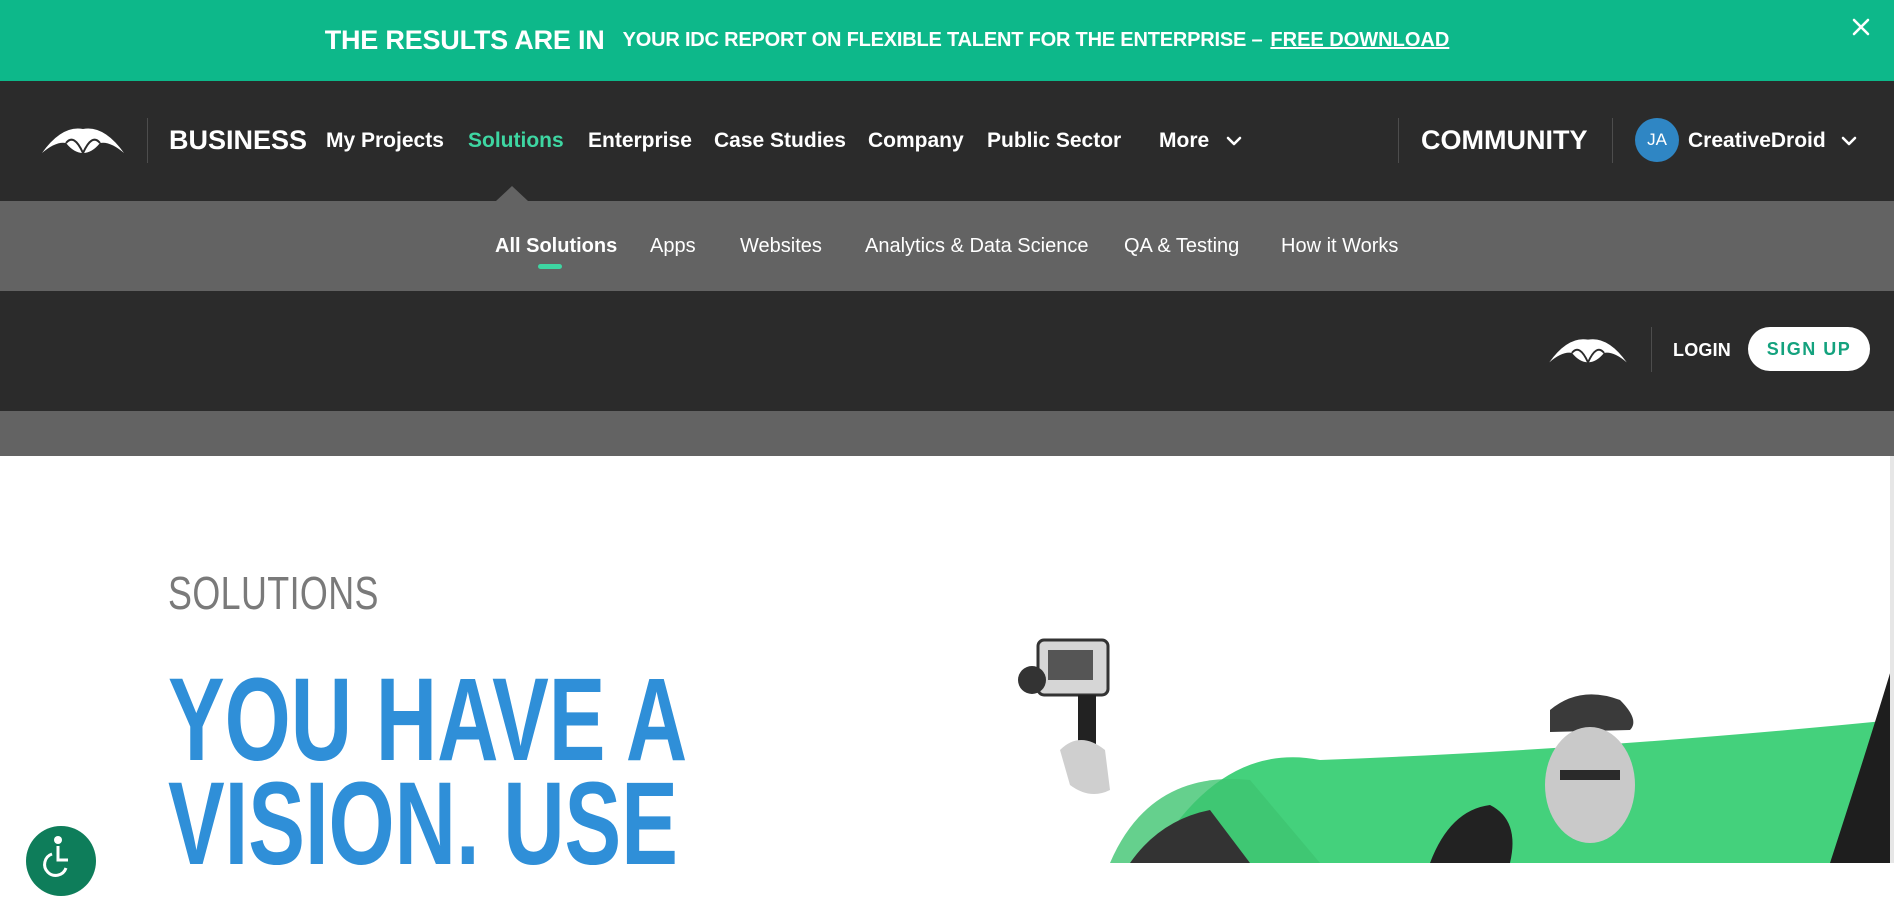 The height and width of the screenshot is (901, 1894). Describe the element at coordinates (1504, 140) in the screenshot. I see `community-link: COMMUNITY` at that location.